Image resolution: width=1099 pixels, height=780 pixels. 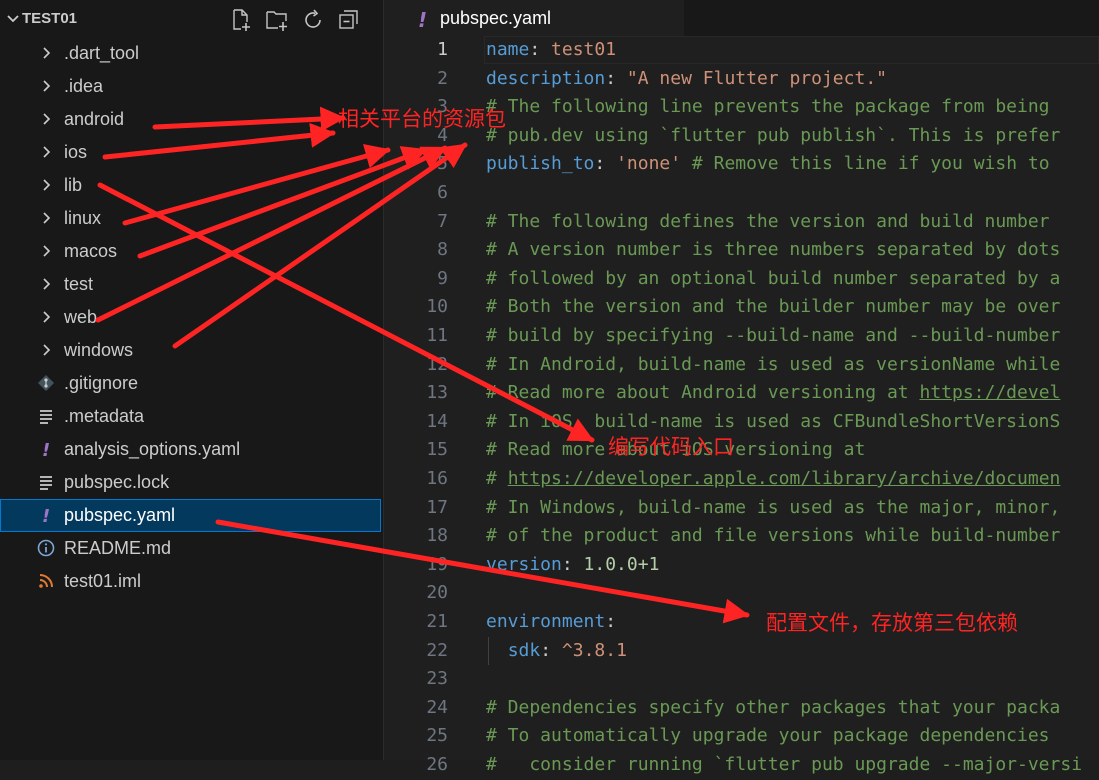 What do you see at coordinates (190, 581) in the screenshot?
I see `file-item: test01.iml` at bounding box center [190, 581].